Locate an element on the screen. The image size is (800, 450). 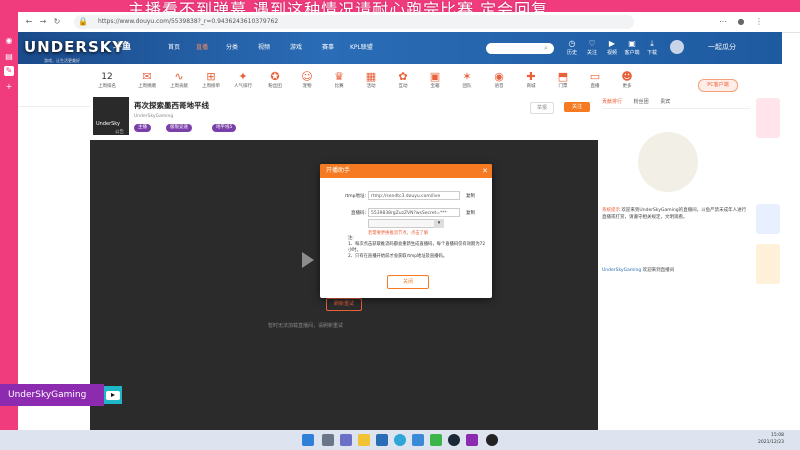
hot-icon: ✦ is located at coordinates (243, 76).